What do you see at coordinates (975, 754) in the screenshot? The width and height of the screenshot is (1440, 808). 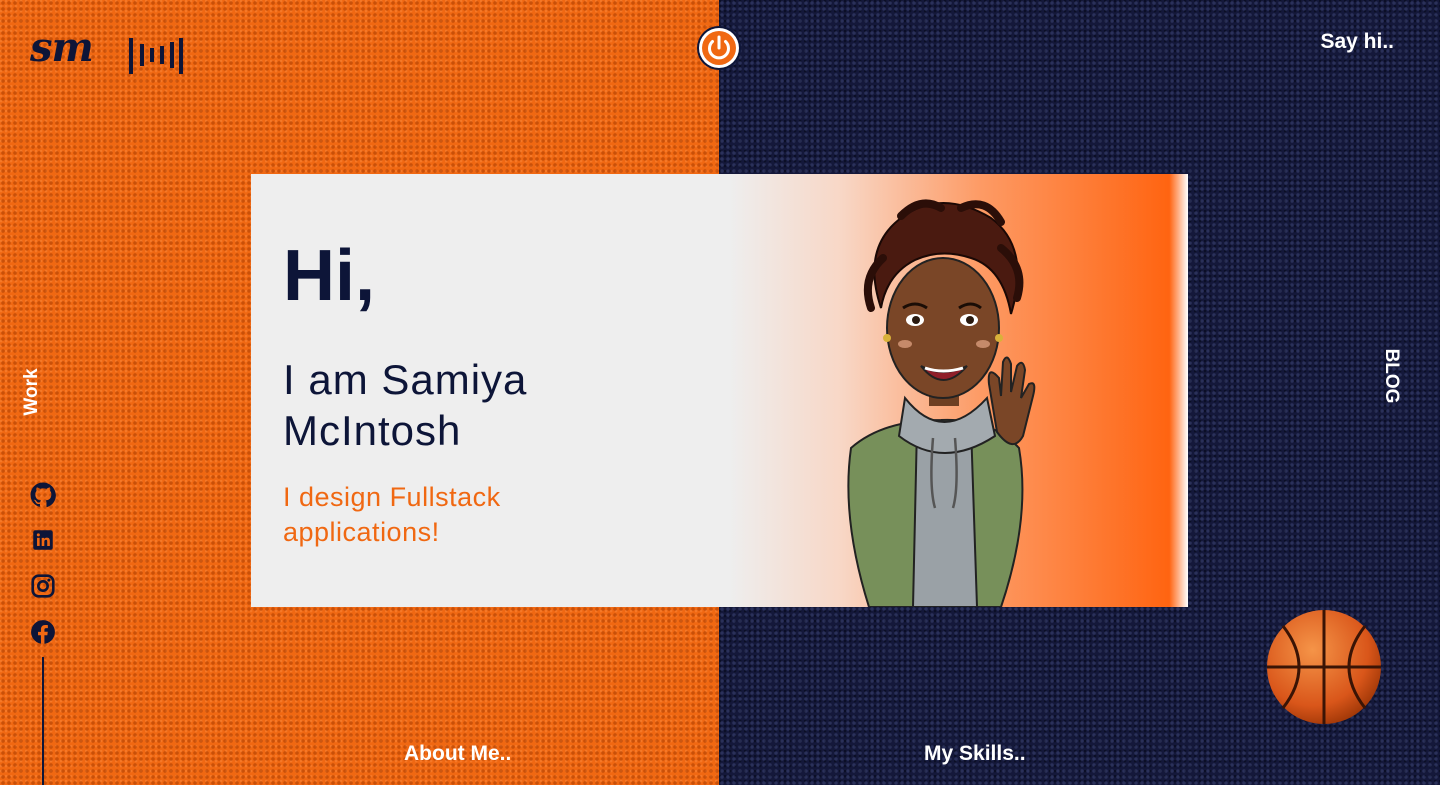 I see `my-skills-link: My Skills..` at bounding box center [975, 754].